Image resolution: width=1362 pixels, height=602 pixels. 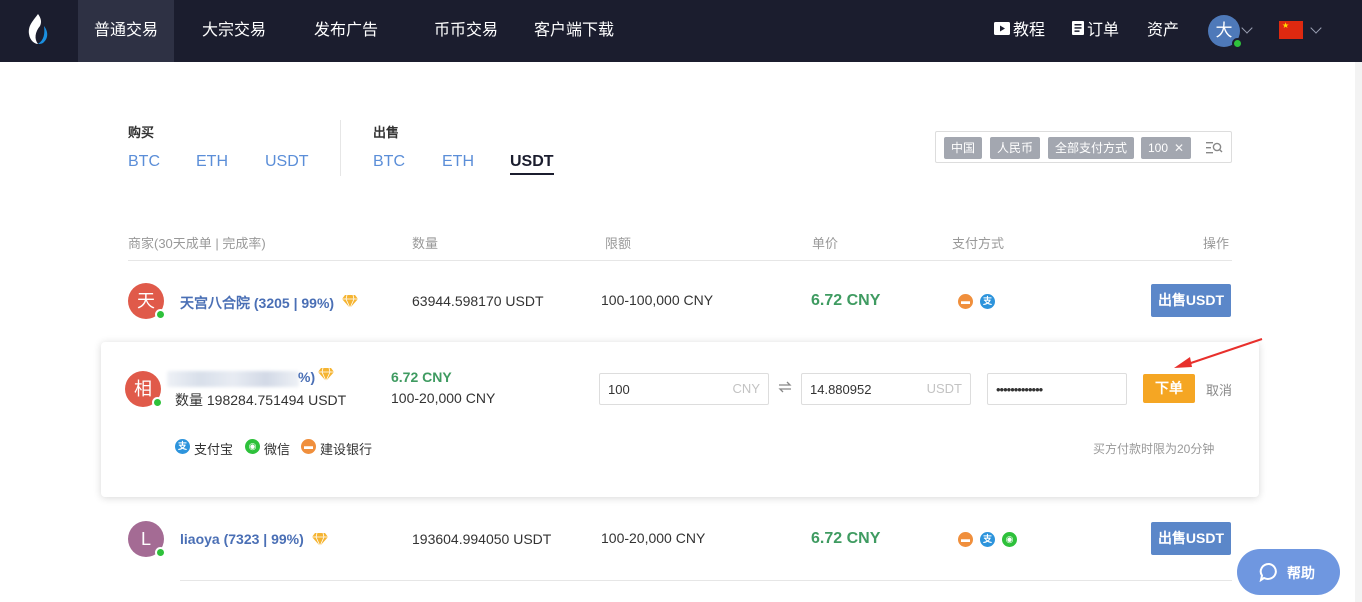 What do you see at coordinates (746, 388) in the screenshot?
I see `cny-unit-label: CNY` at bounding box center [746, 388].